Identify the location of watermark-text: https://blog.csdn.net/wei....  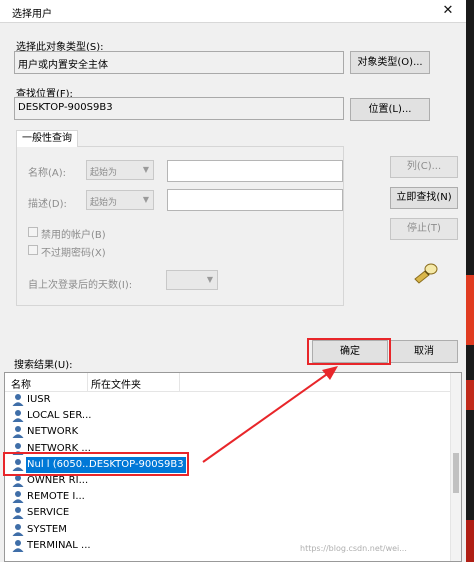
(353, 548).